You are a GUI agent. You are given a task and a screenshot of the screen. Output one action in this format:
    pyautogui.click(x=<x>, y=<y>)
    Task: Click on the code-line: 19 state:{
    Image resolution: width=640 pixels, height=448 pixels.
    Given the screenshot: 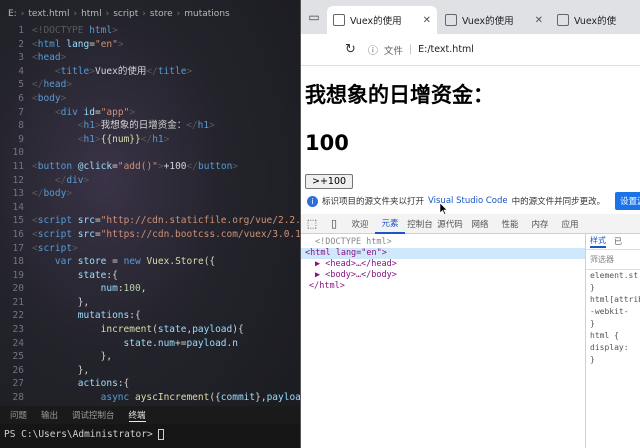 What is the action you would take?
    pyautogui.click(x=150, y=276)
    